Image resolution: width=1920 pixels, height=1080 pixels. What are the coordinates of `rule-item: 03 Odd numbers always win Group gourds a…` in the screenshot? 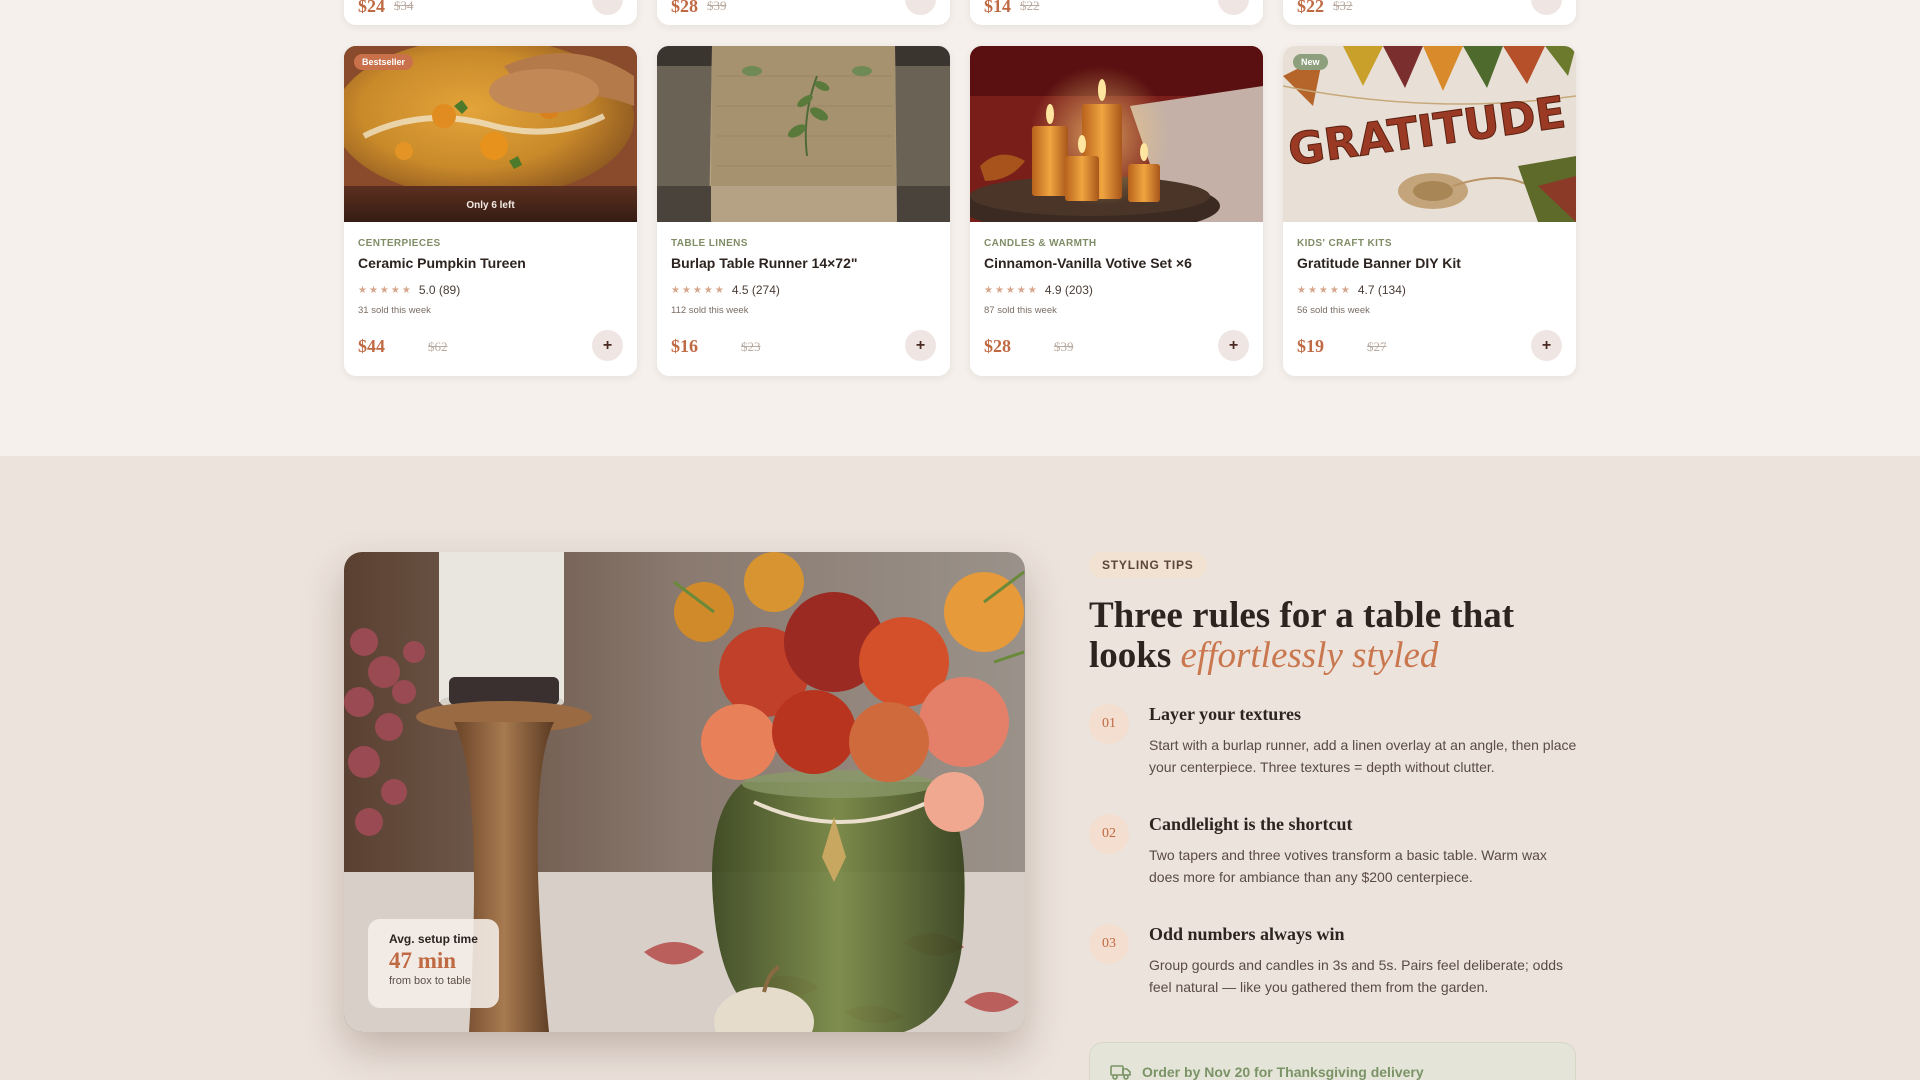 It's located at (1332, 979).